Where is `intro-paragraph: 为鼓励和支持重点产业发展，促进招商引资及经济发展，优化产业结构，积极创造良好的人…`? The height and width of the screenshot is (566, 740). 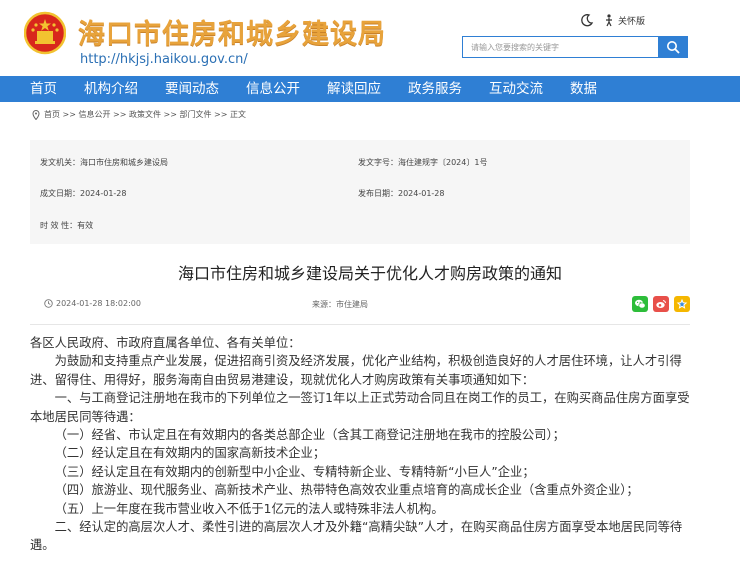 intro-paragraph: 为鼓励和支持重点产业发展，促进招商引资及经济发展，优化产业结构，积极创造良好的人… is located at coordinates (356, 370).